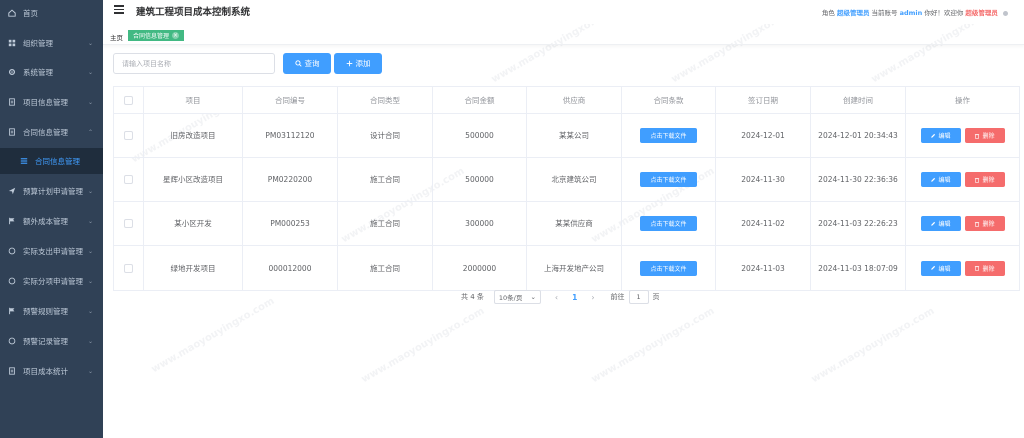  Describe the element at coordinates (193, 268) in the screenshot. I see `project-cell: 绿地开发项目` at that location.